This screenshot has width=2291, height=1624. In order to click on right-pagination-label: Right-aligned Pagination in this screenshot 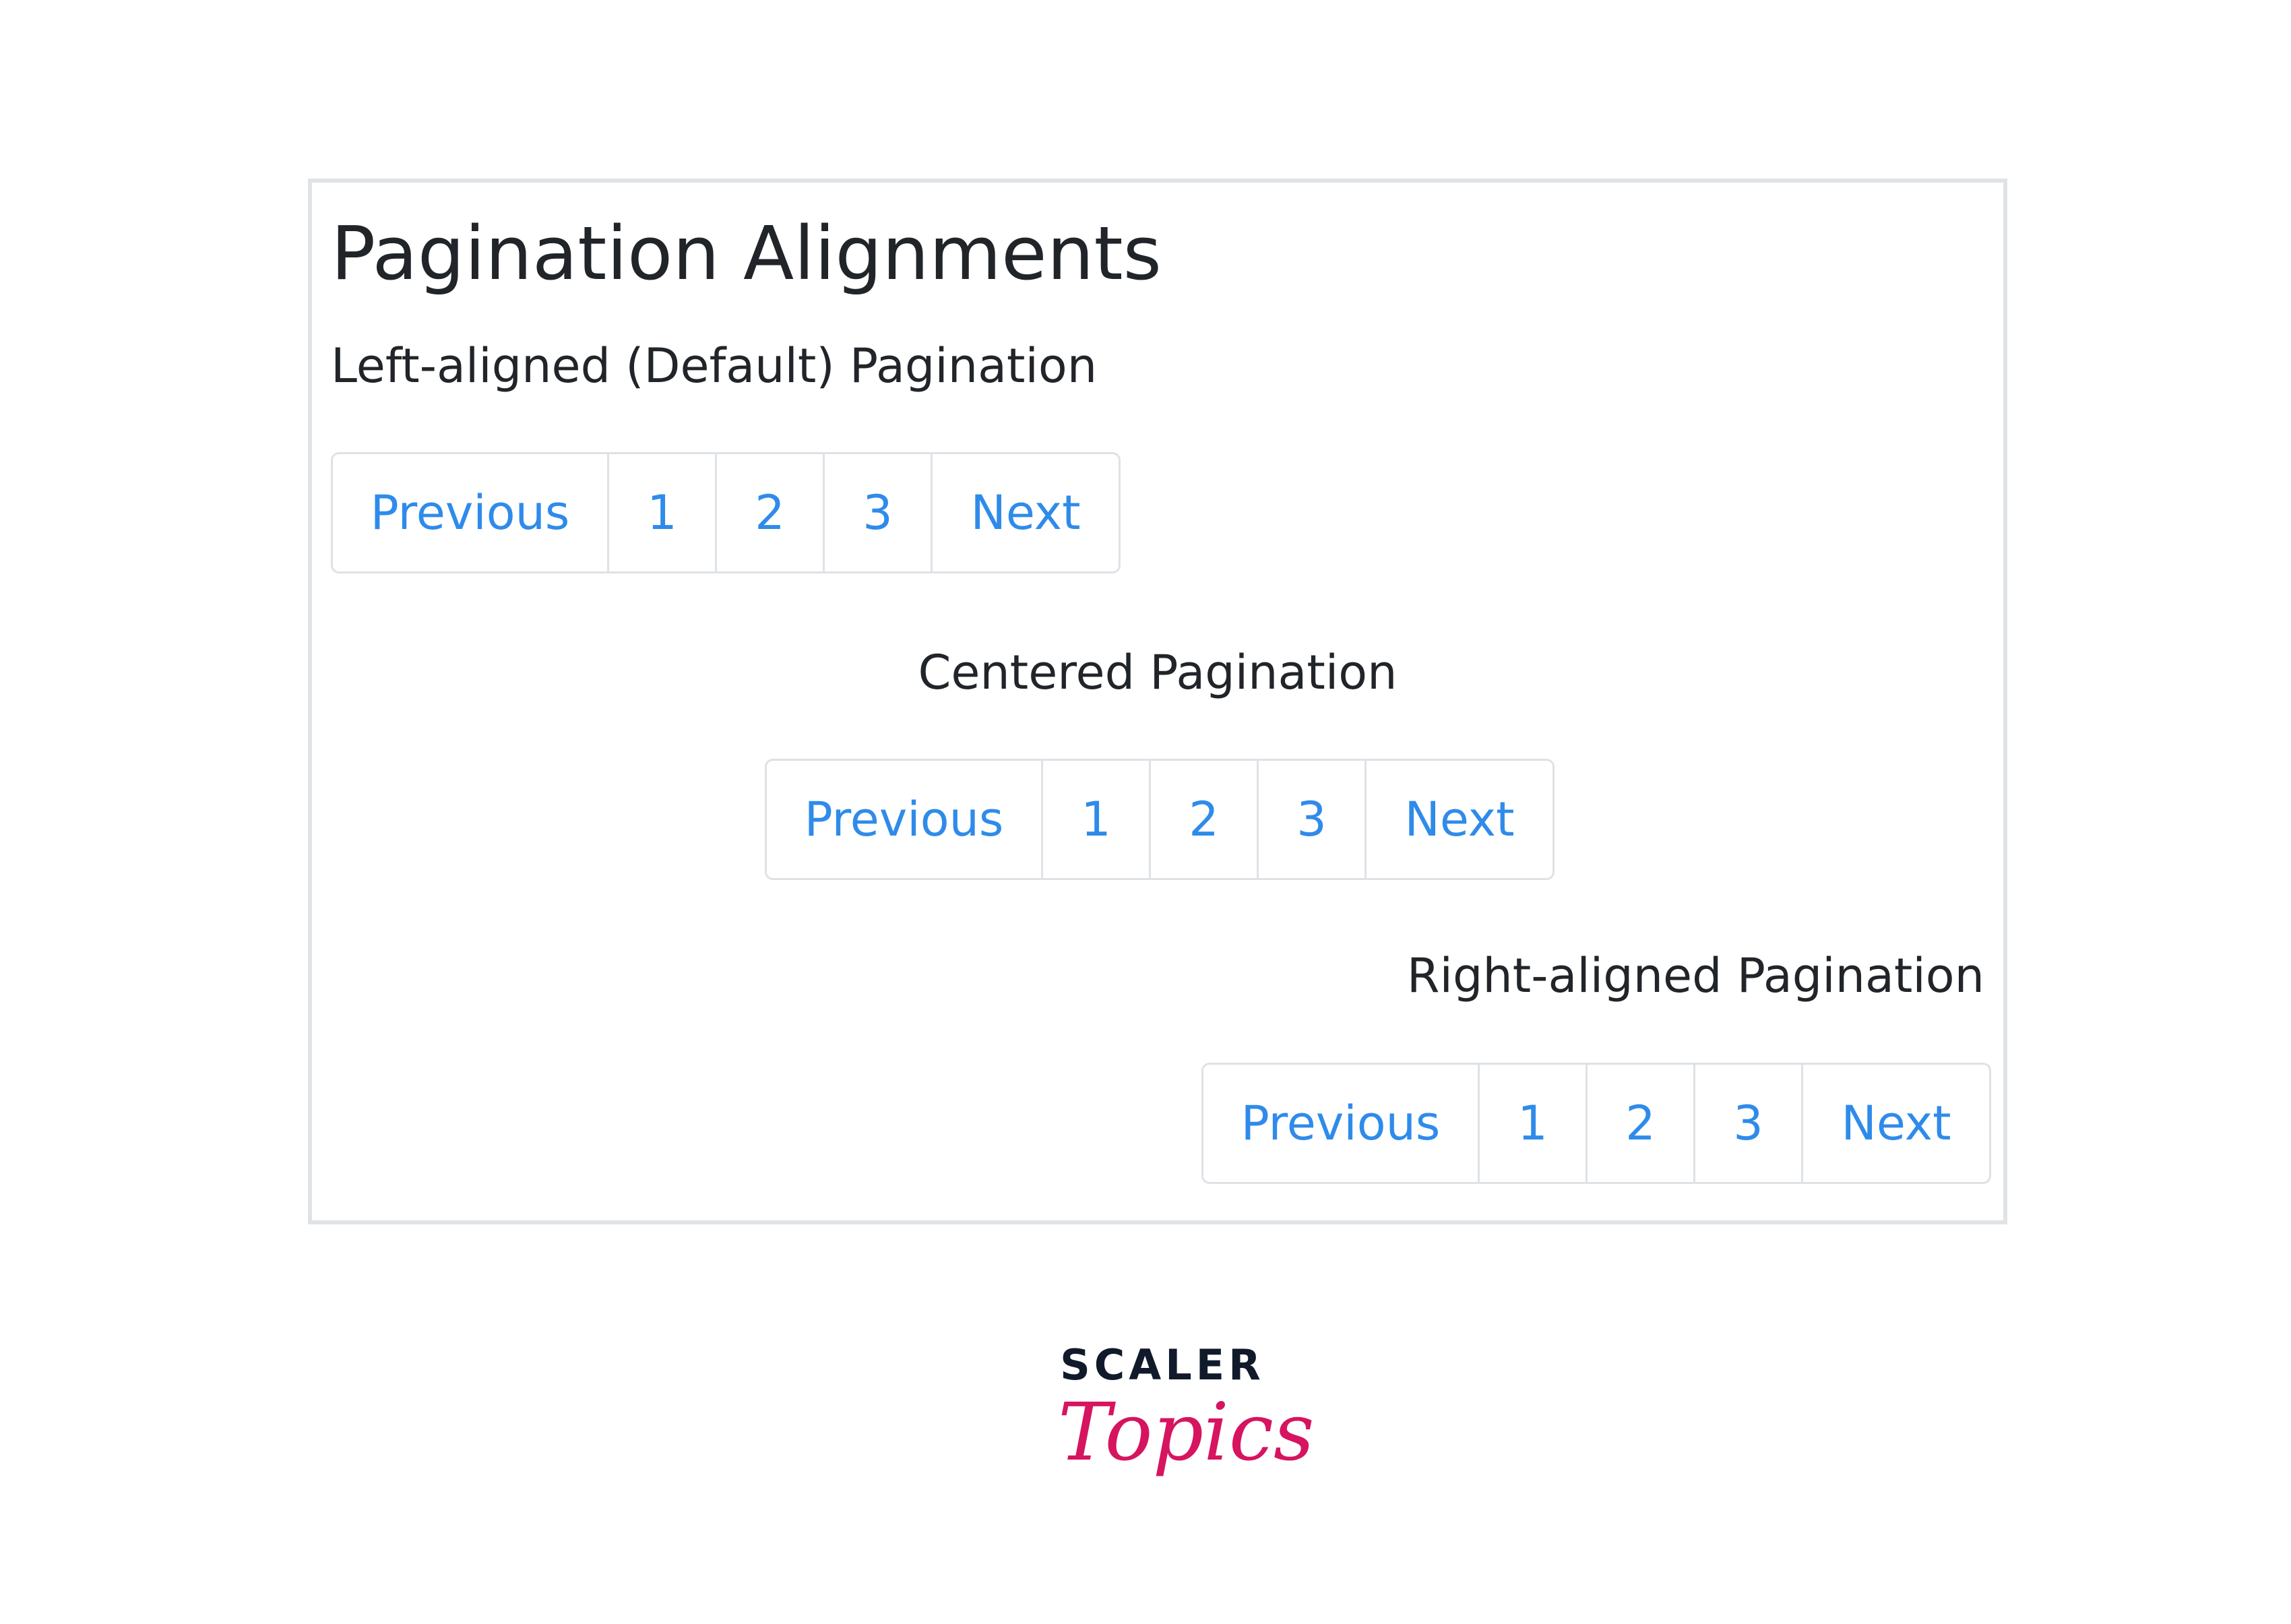, I will do `click(1695, 976)`.